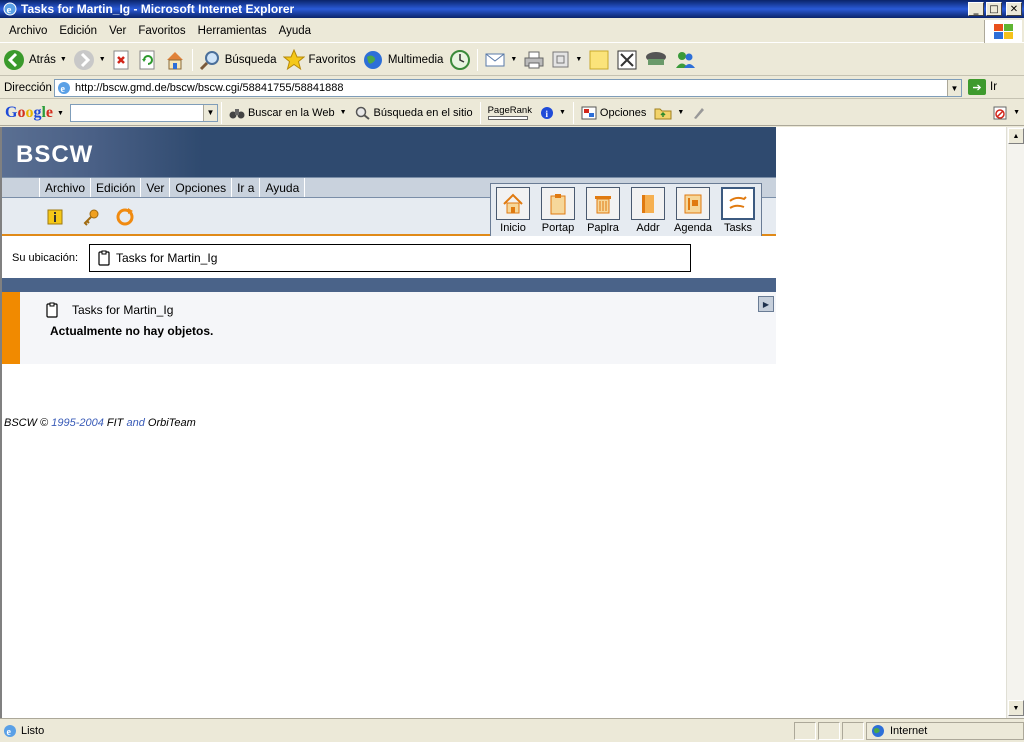 The width and height of the screenshot is (1024, 742). What do you see at coordinates (994, 9) in the screenshot?
I see `maximize-button: □` at bounding box center [994, 9].